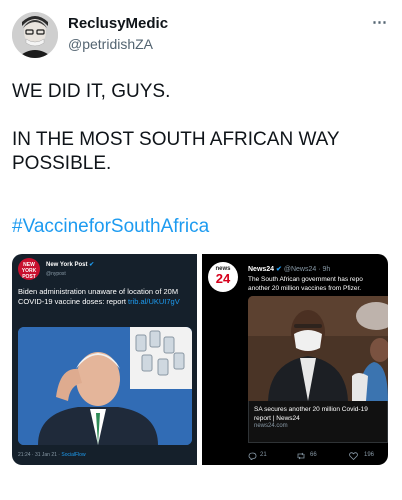 The image size is (402, 500). What do you see at coordinates (313, 455) in the screenshot?
I see `retweet-count: 66` at bounding box center [313, 455].